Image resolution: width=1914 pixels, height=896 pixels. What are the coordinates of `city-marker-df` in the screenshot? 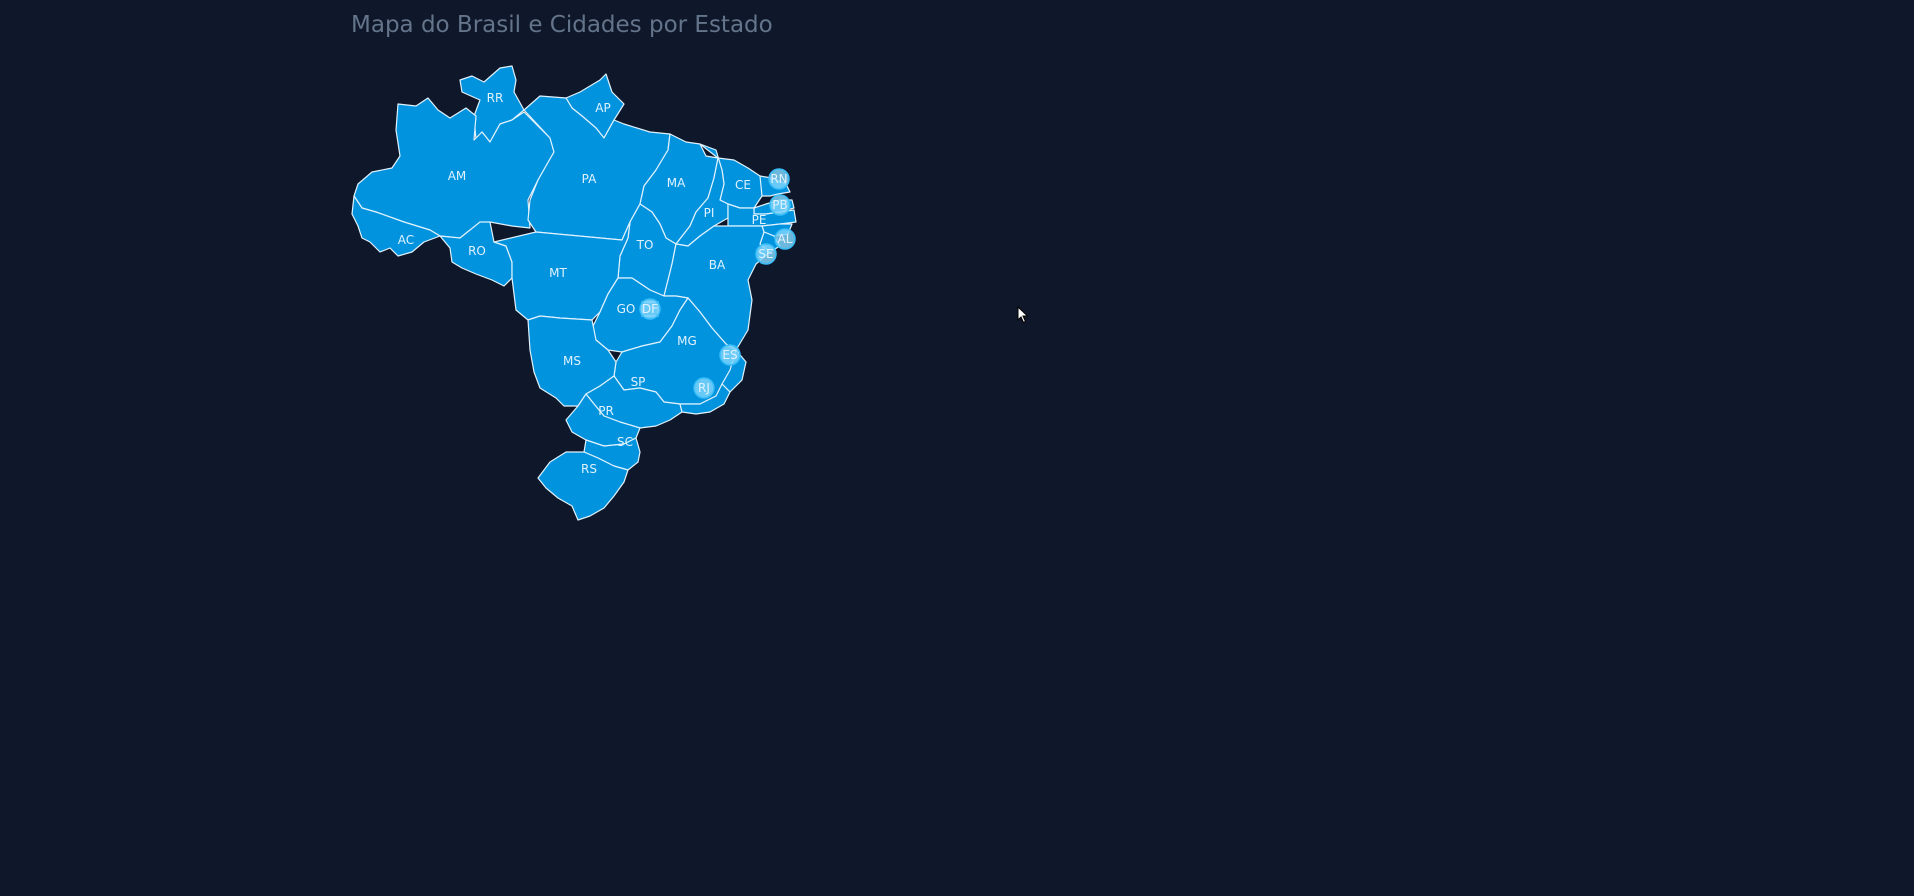 It's located at (650, 309).